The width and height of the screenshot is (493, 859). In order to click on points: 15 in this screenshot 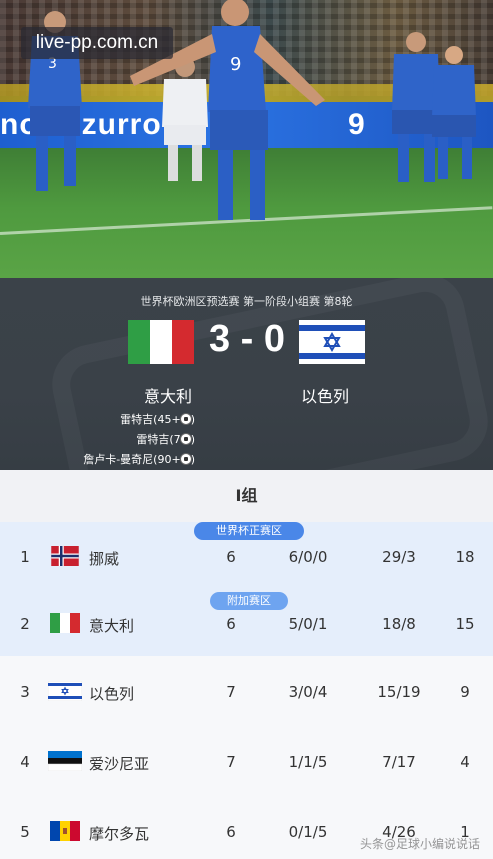, I will do `click(465, 624)`.